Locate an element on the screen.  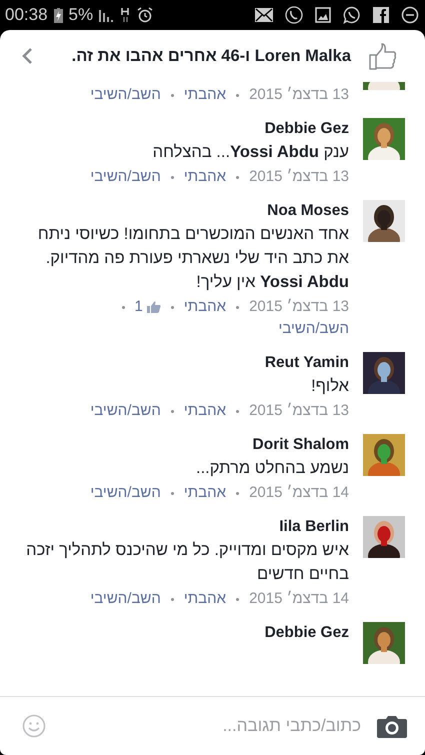
commenter-name: Dorit Shalom is located at coordinates (300, 445).